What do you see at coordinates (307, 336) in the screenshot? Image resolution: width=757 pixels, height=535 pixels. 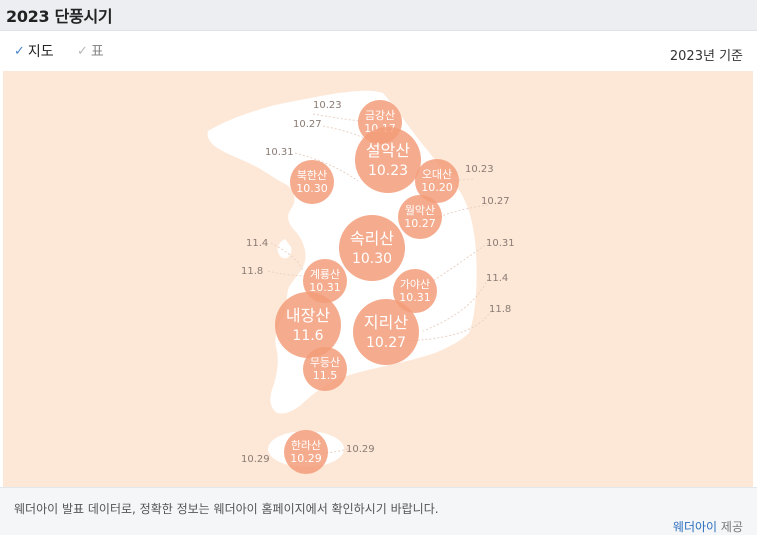 I see `mountain-date: 11.6` at bounding box center [307, 336].